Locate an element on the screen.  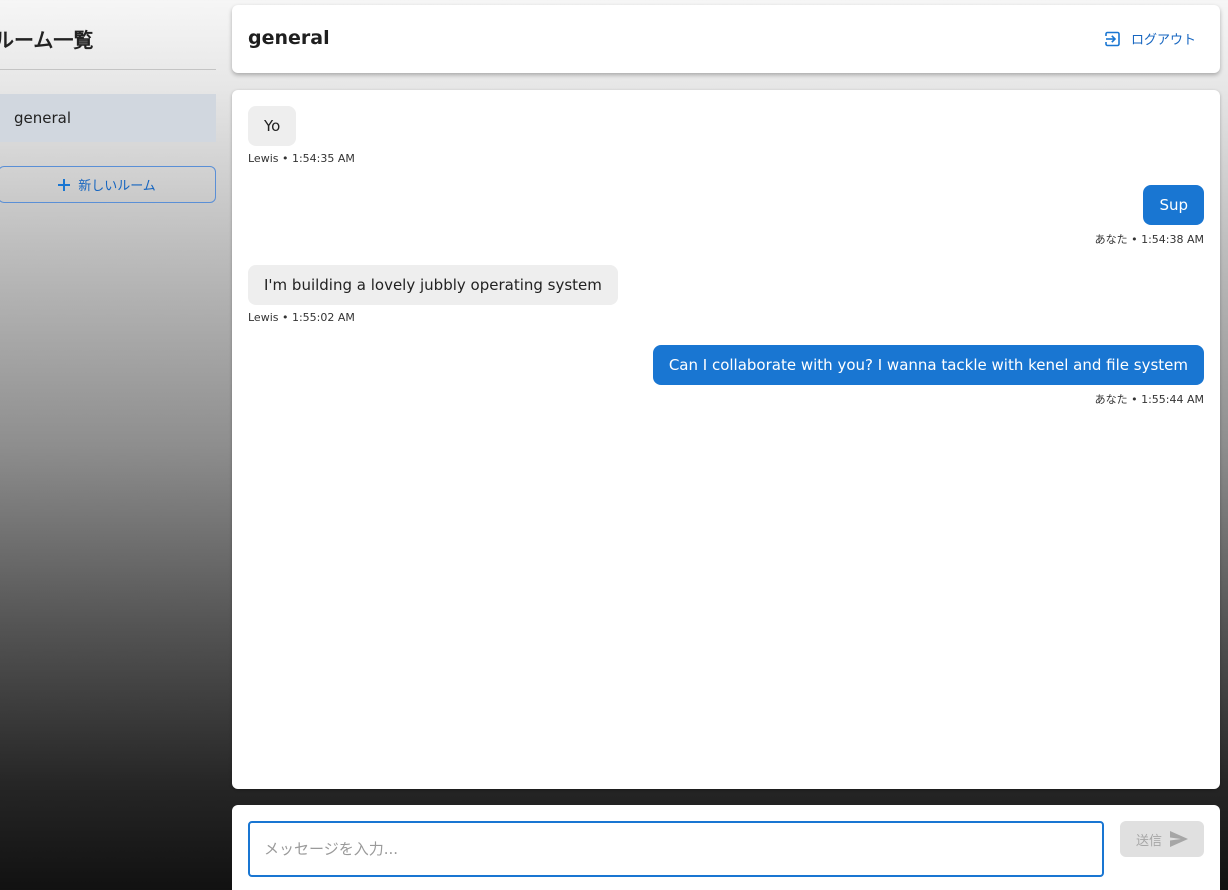
message-meta: あなた • 1:55:44 AM is located at coordinates (1149, 399).